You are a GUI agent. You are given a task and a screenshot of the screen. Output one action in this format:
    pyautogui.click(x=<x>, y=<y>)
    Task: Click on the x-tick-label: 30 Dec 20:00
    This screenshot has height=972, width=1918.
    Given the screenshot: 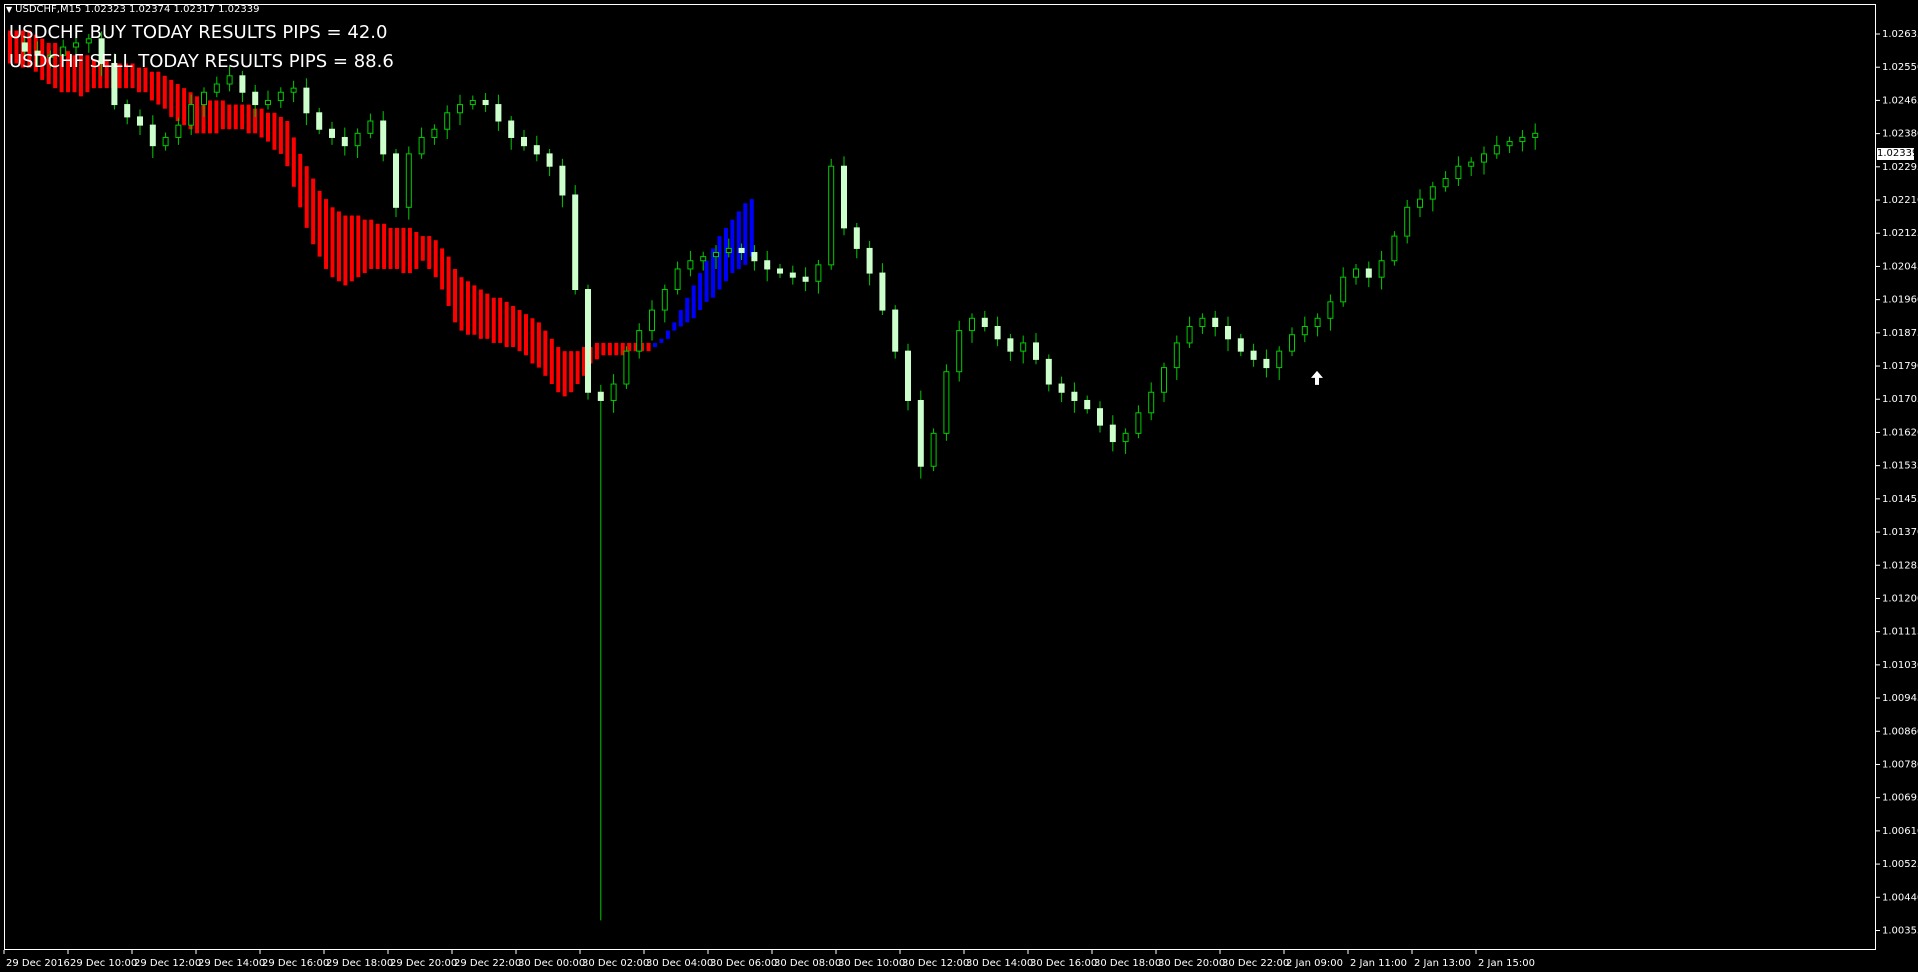 What is the action you would take?
    pyautogui.click(x=1191, y=963)
    